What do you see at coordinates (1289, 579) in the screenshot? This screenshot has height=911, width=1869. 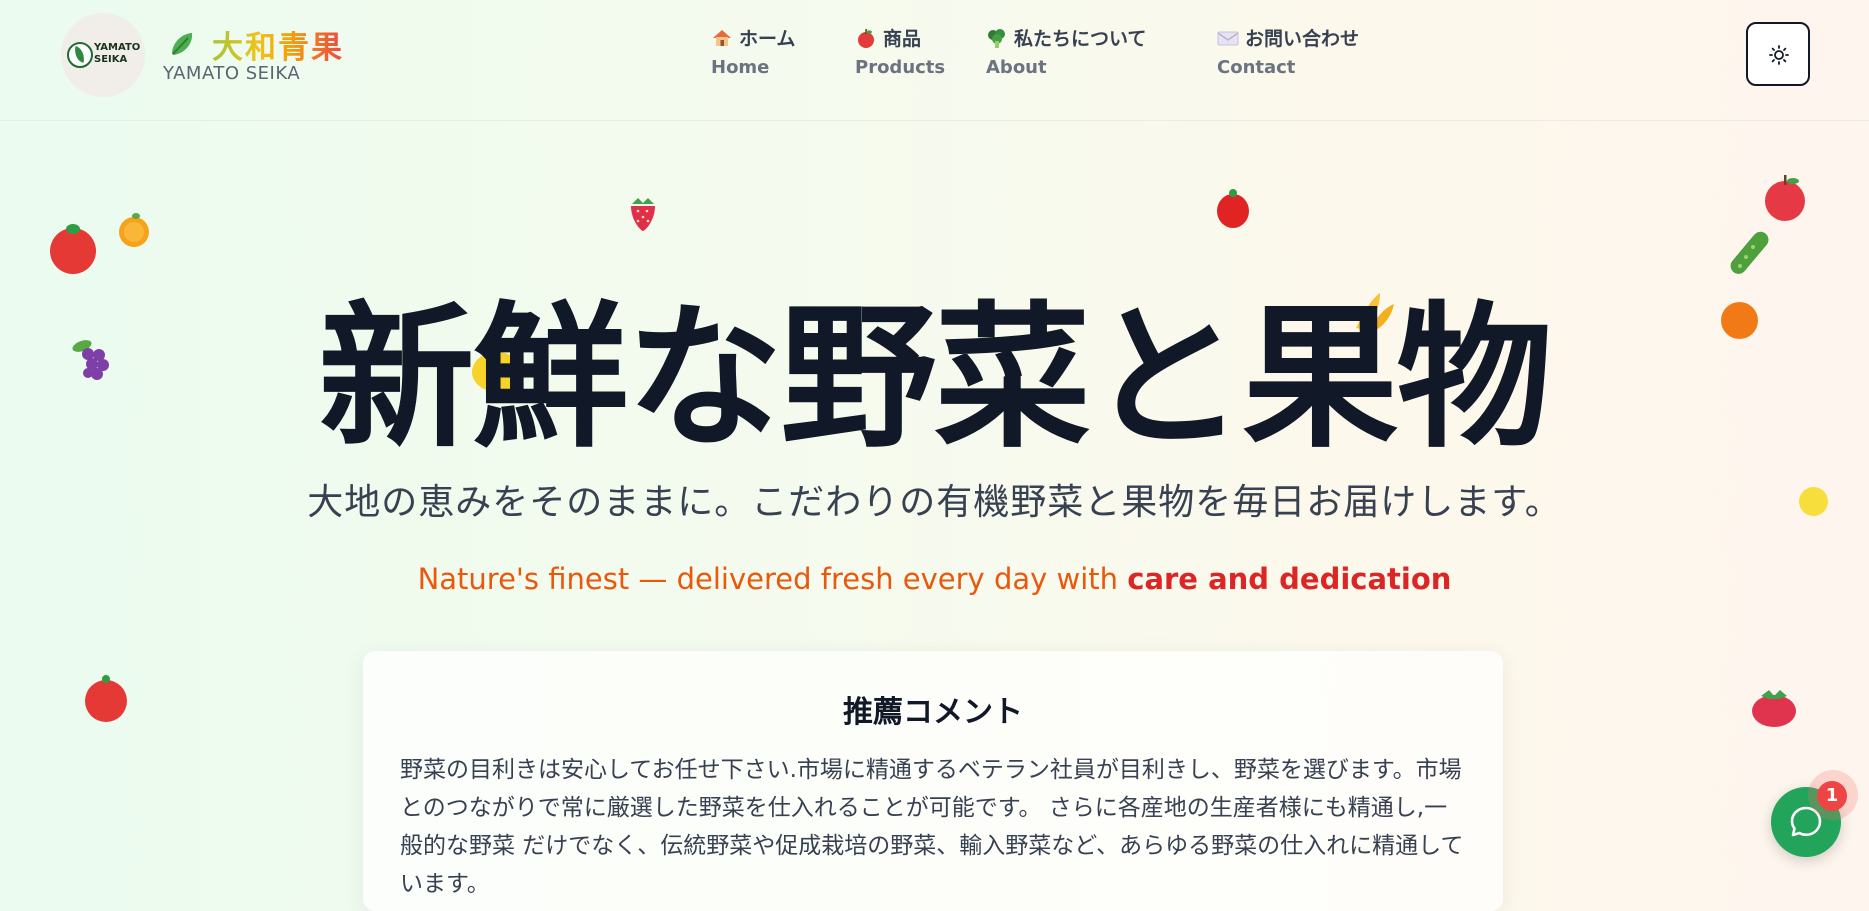 I see `tagline-emphasis: care and dedication` at bounding box center [1289, 579].